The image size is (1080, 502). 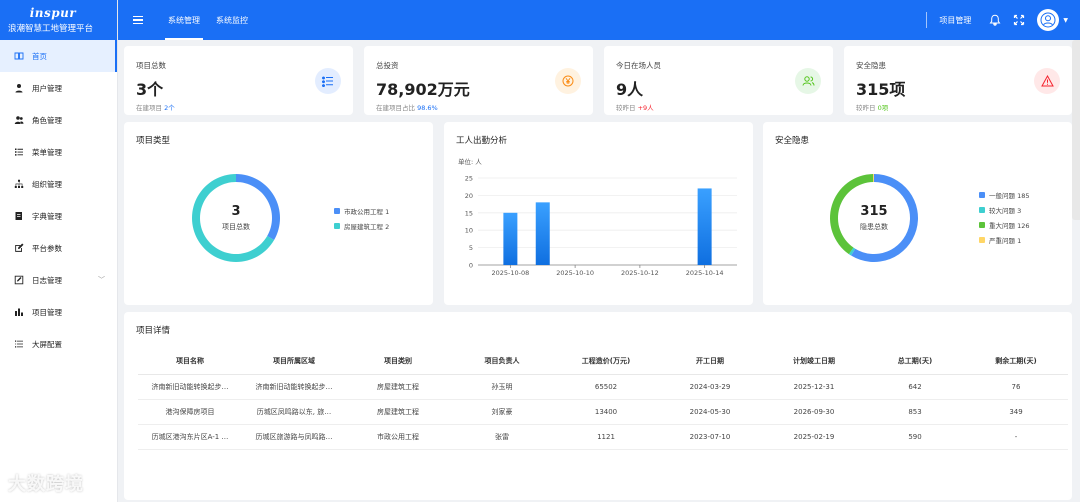 I want to click on tab-system-monitoring: 系统监控, so click(x=232, y=20).